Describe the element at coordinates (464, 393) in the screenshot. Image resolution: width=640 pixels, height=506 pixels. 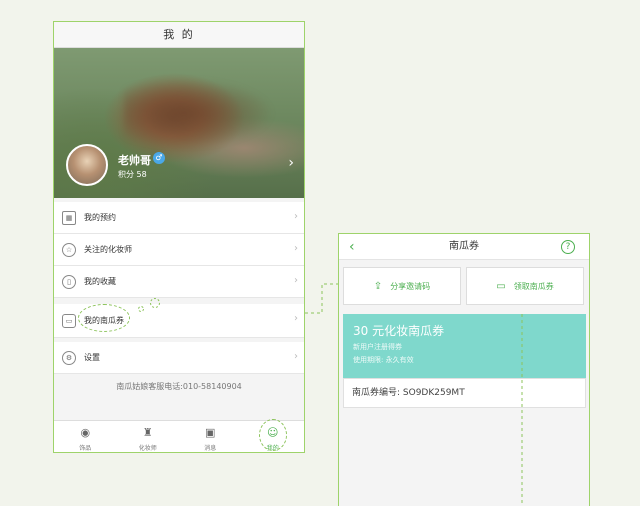
I see `coupon-code: 南瓜券编号: SO9DK259MT` at that location.